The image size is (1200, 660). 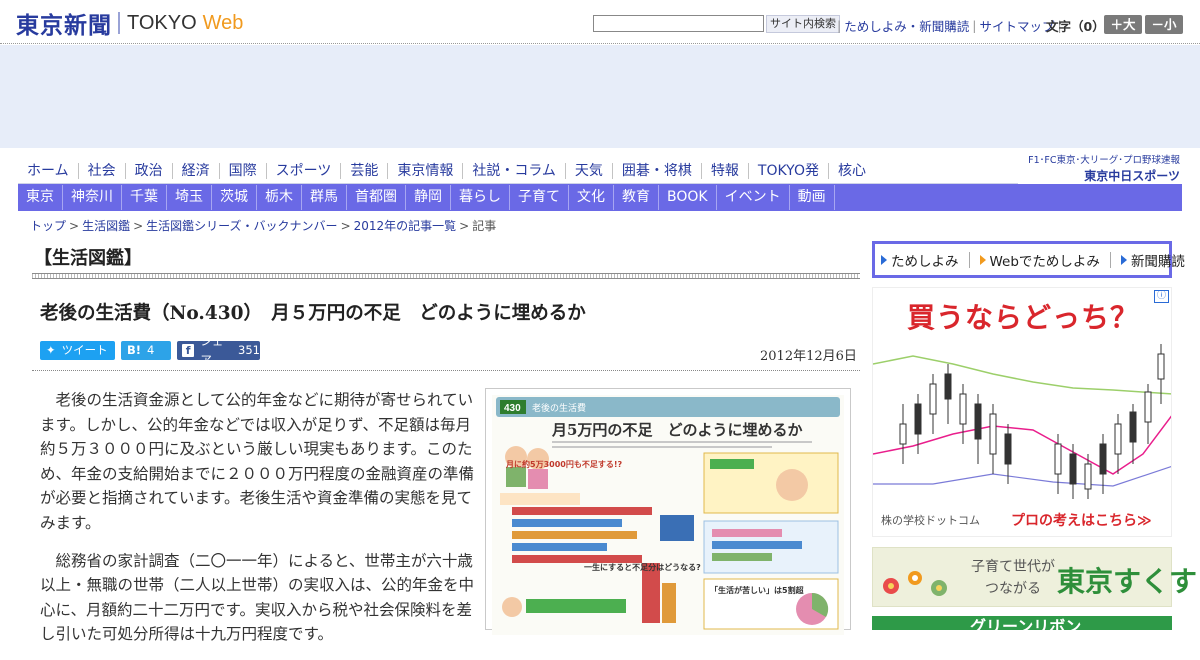 I want to click on logo-japanese: 東京新聞, so click(x=64, y=25).